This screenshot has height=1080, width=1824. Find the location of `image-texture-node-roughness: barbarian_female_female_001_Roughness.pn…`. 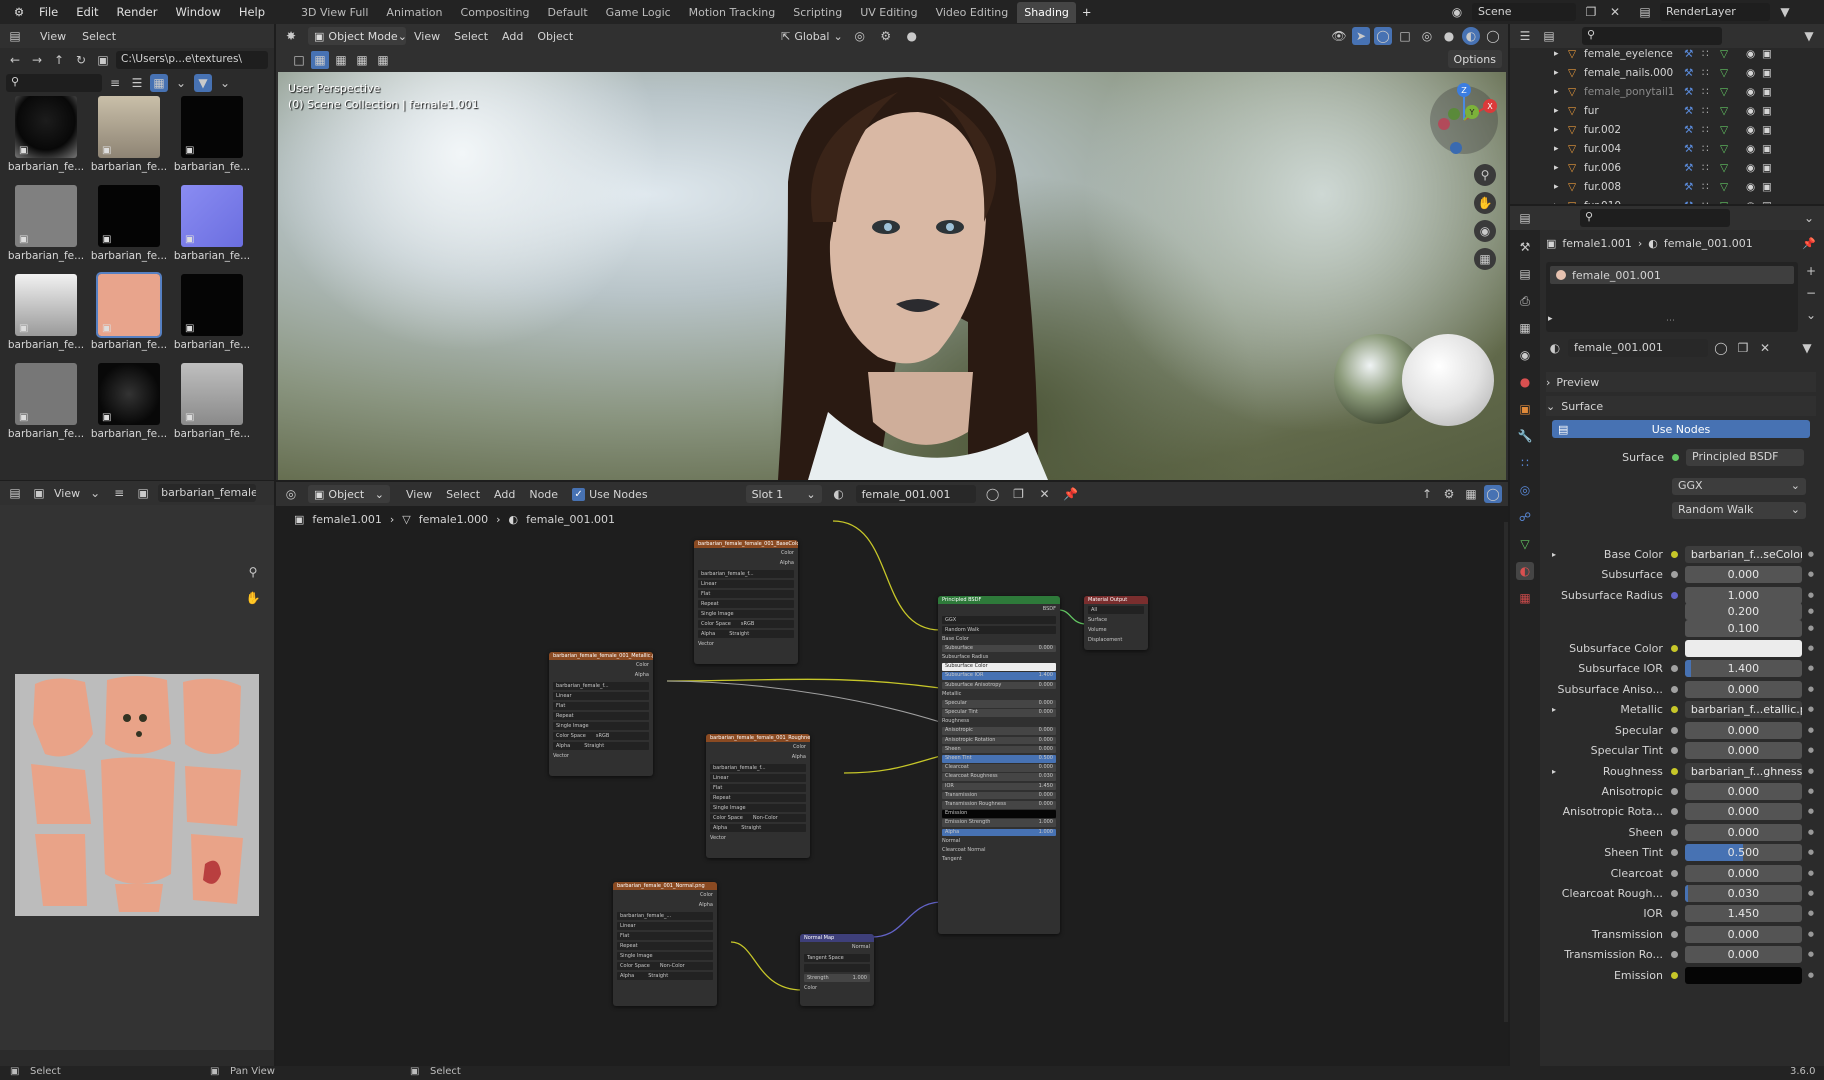

image-texture-node-roughness: barbarian_female_female_001_Roughness.pn… is located at coordinates (758, 796).